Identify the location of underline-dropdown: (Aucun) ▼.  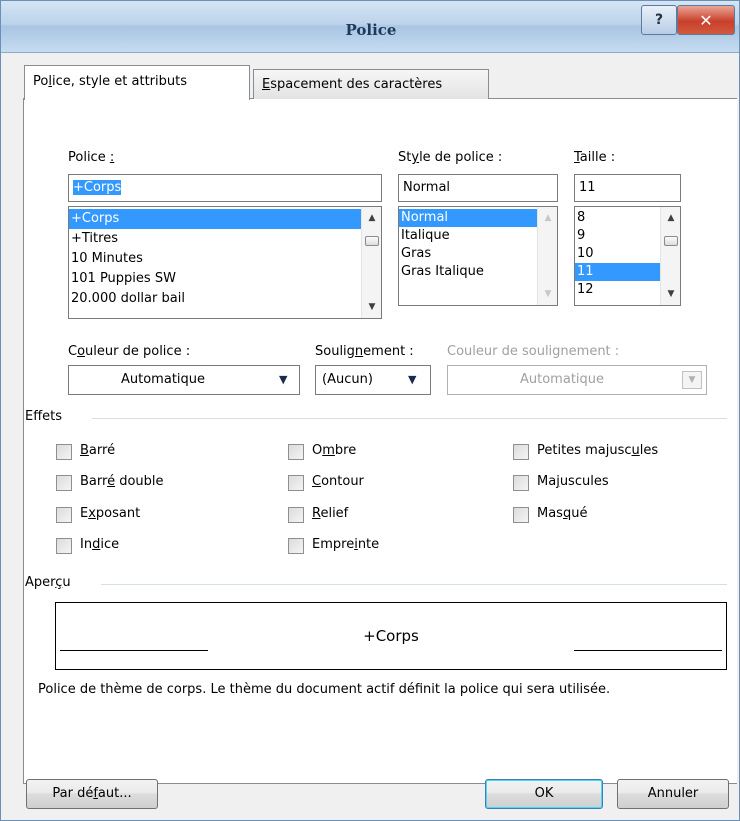
(373, 380).